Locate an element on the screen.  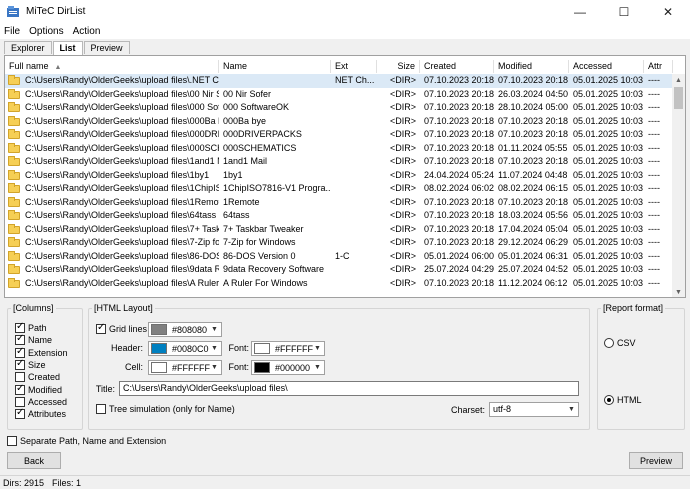
column-header-created: Created is located at coordinates (457, 66).